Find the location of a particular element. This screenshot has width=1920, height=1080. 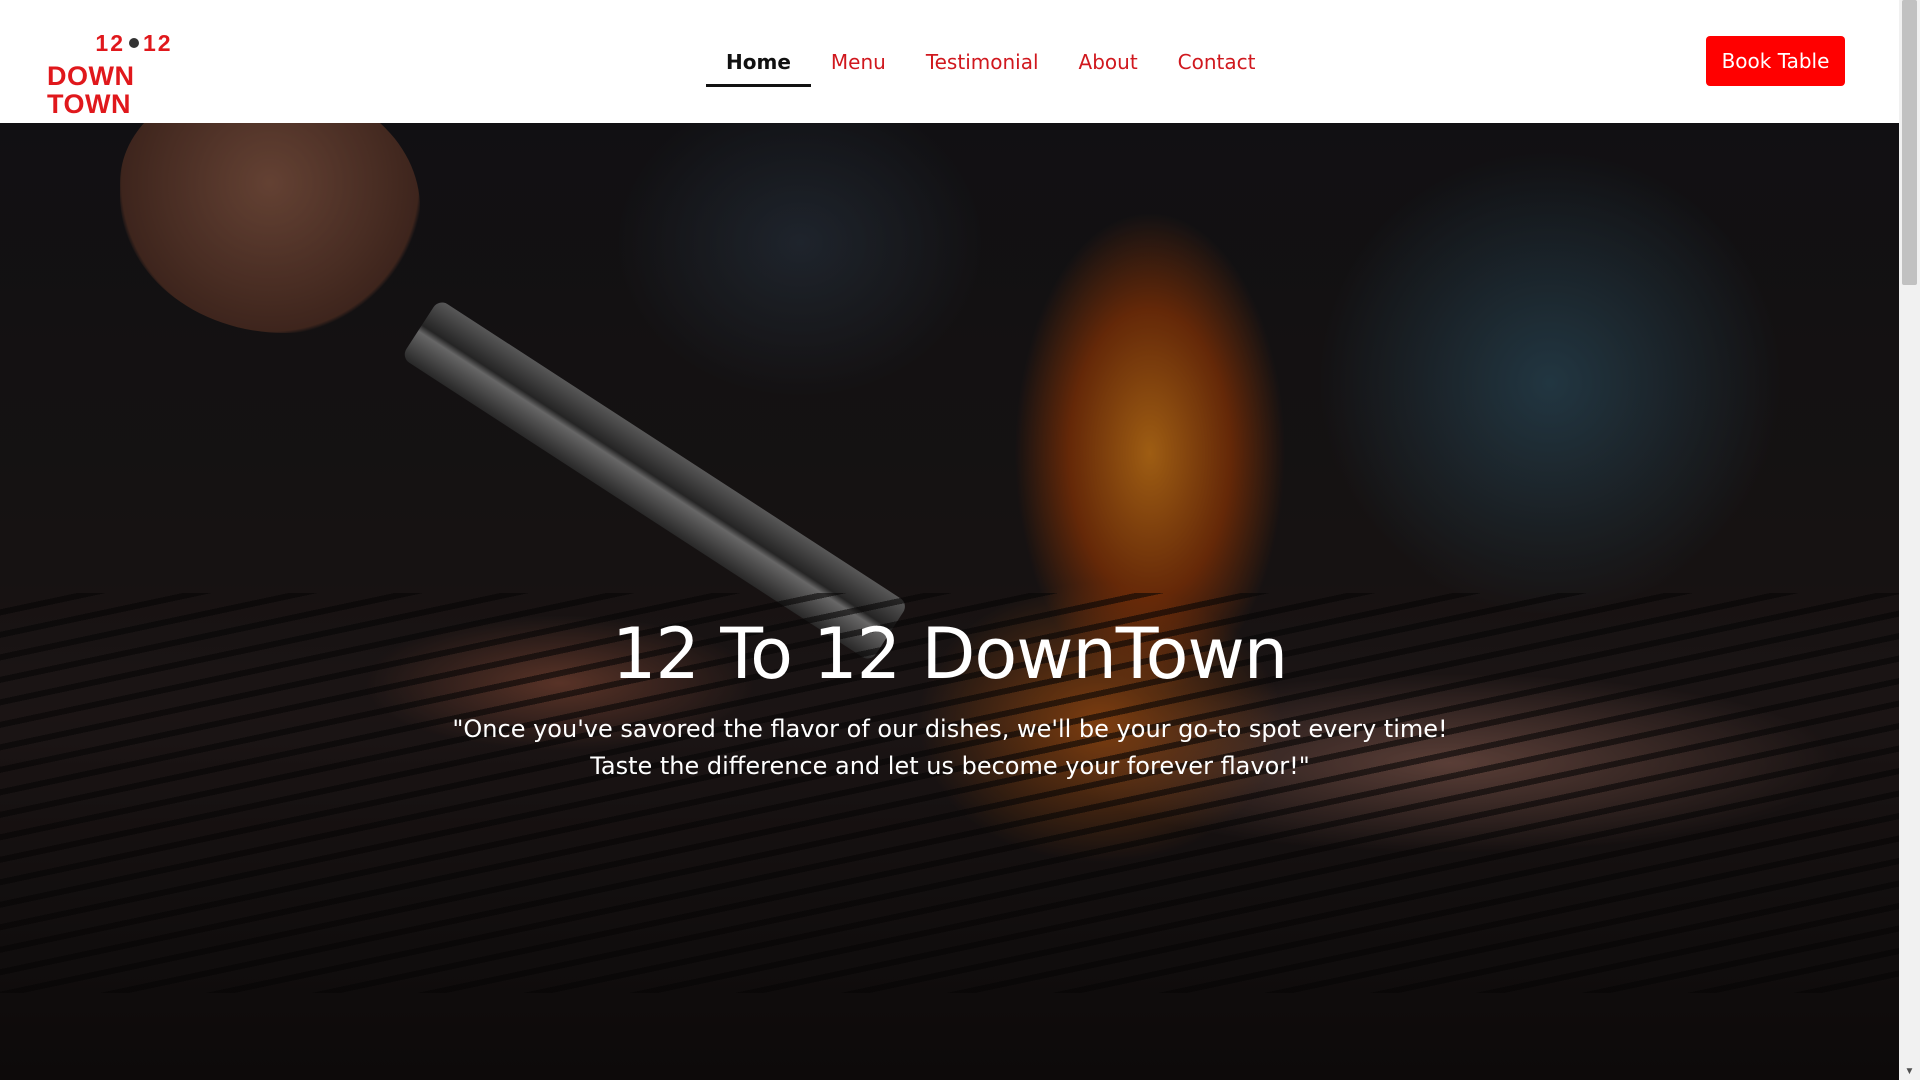

nav-contact: Contact is located at coordinates (1217, 61).